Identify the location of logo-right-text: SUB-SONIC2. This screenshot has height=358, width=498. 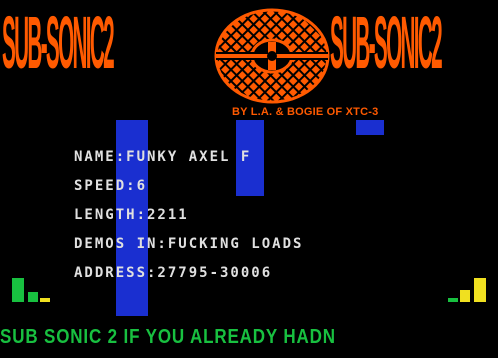
(386, 42).